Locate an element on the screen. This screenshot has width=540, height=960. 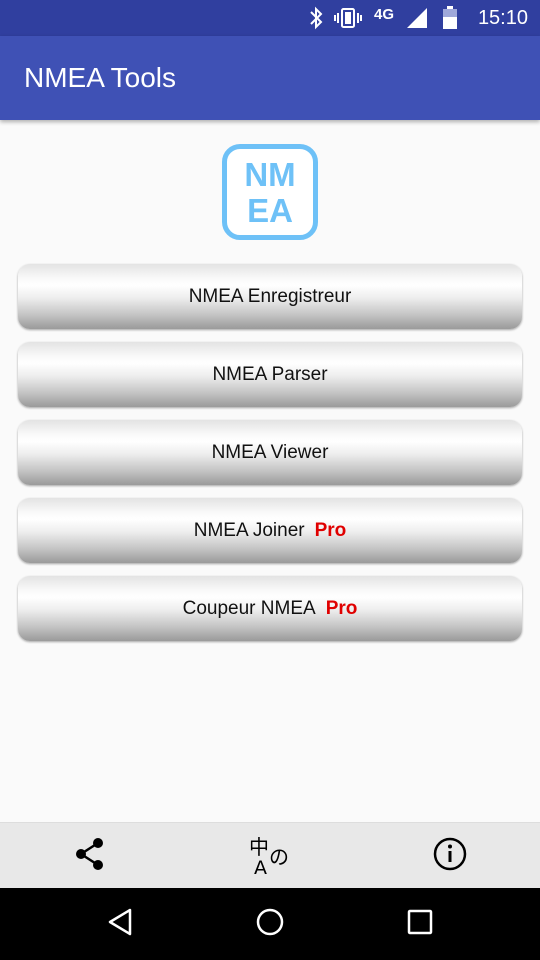
translate-icon: 中 A の is located at coordinates (270, 856).